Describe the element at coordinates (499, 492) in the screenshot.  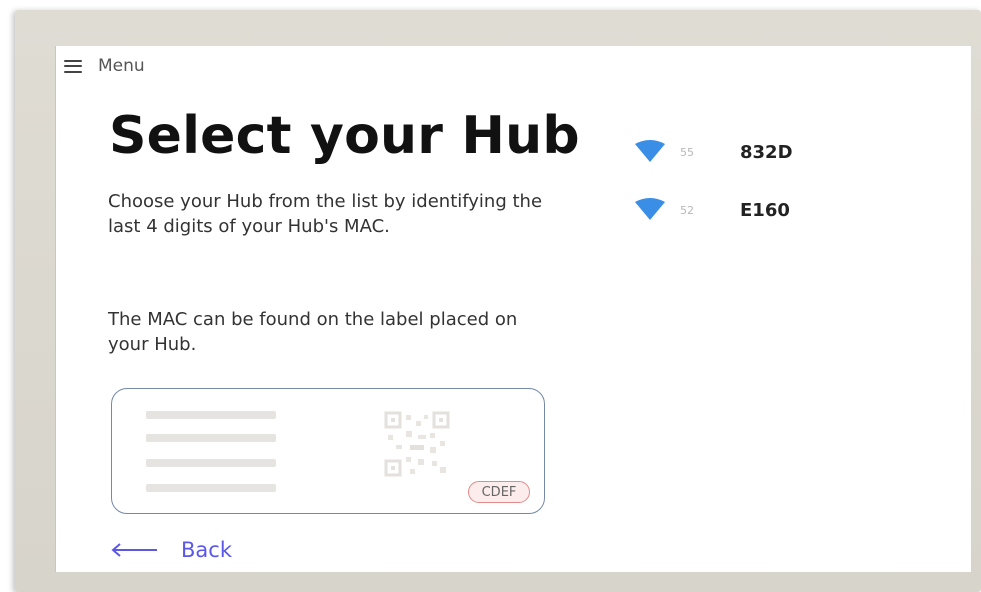
I see `mac-suffix-highlight: CDEF` at that location.